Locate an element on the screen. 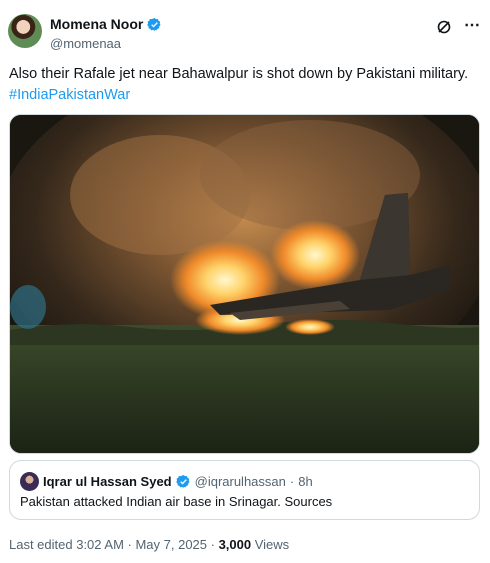 Image resolution: width=490 pixels, height=563 pixels. author-name-row: Momena Noor is located at coordinates (106, 24).